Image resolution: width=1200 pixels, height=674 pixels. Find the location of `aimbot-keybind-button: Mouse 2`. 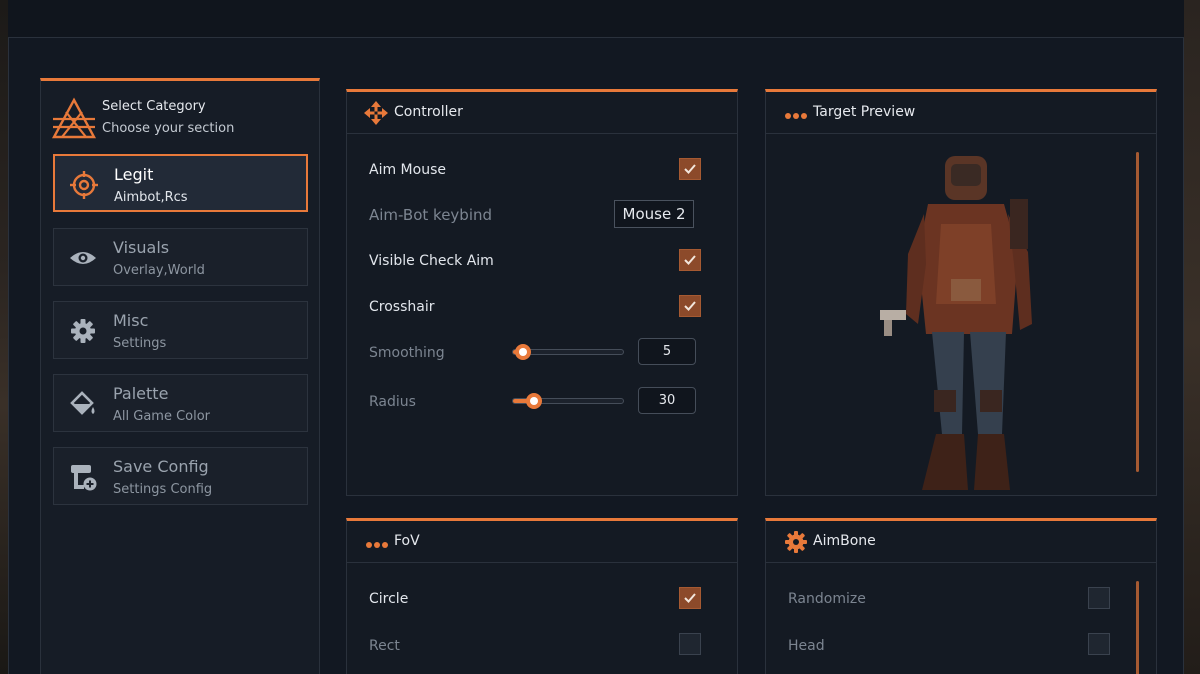

aimbot-keybind-button: Mouse 2 is located at coordinates (654, 214).